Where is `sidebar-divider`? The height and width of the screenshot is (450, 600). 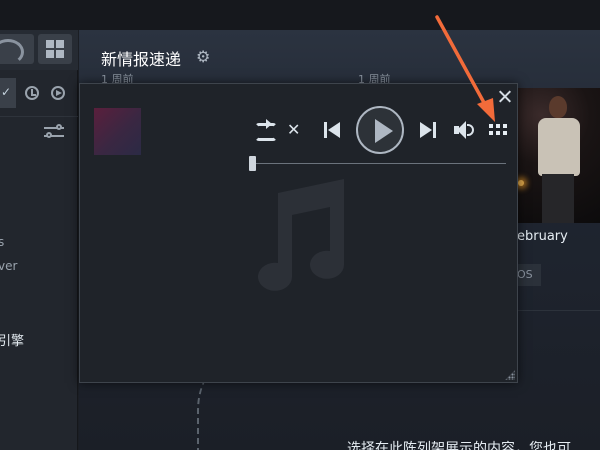 sidebar-divider is located at coordinates (39, 116).